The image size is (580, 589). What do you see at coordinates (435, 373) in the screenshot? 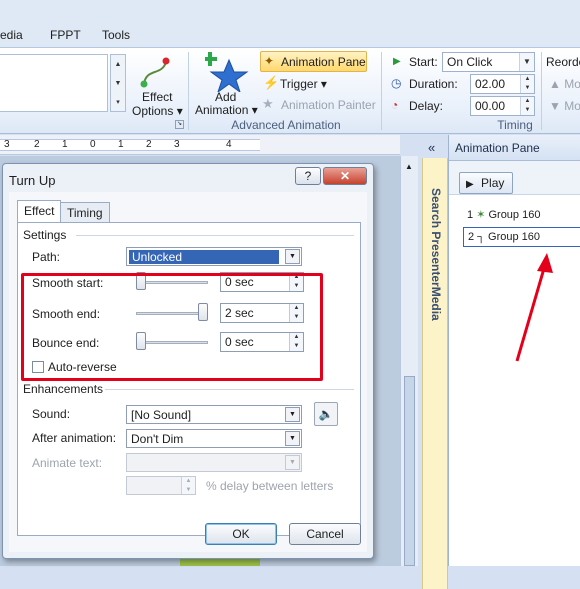
I see `search-presentermedia-panel: Search PresenterMedia` at bounding box center [435, 373].